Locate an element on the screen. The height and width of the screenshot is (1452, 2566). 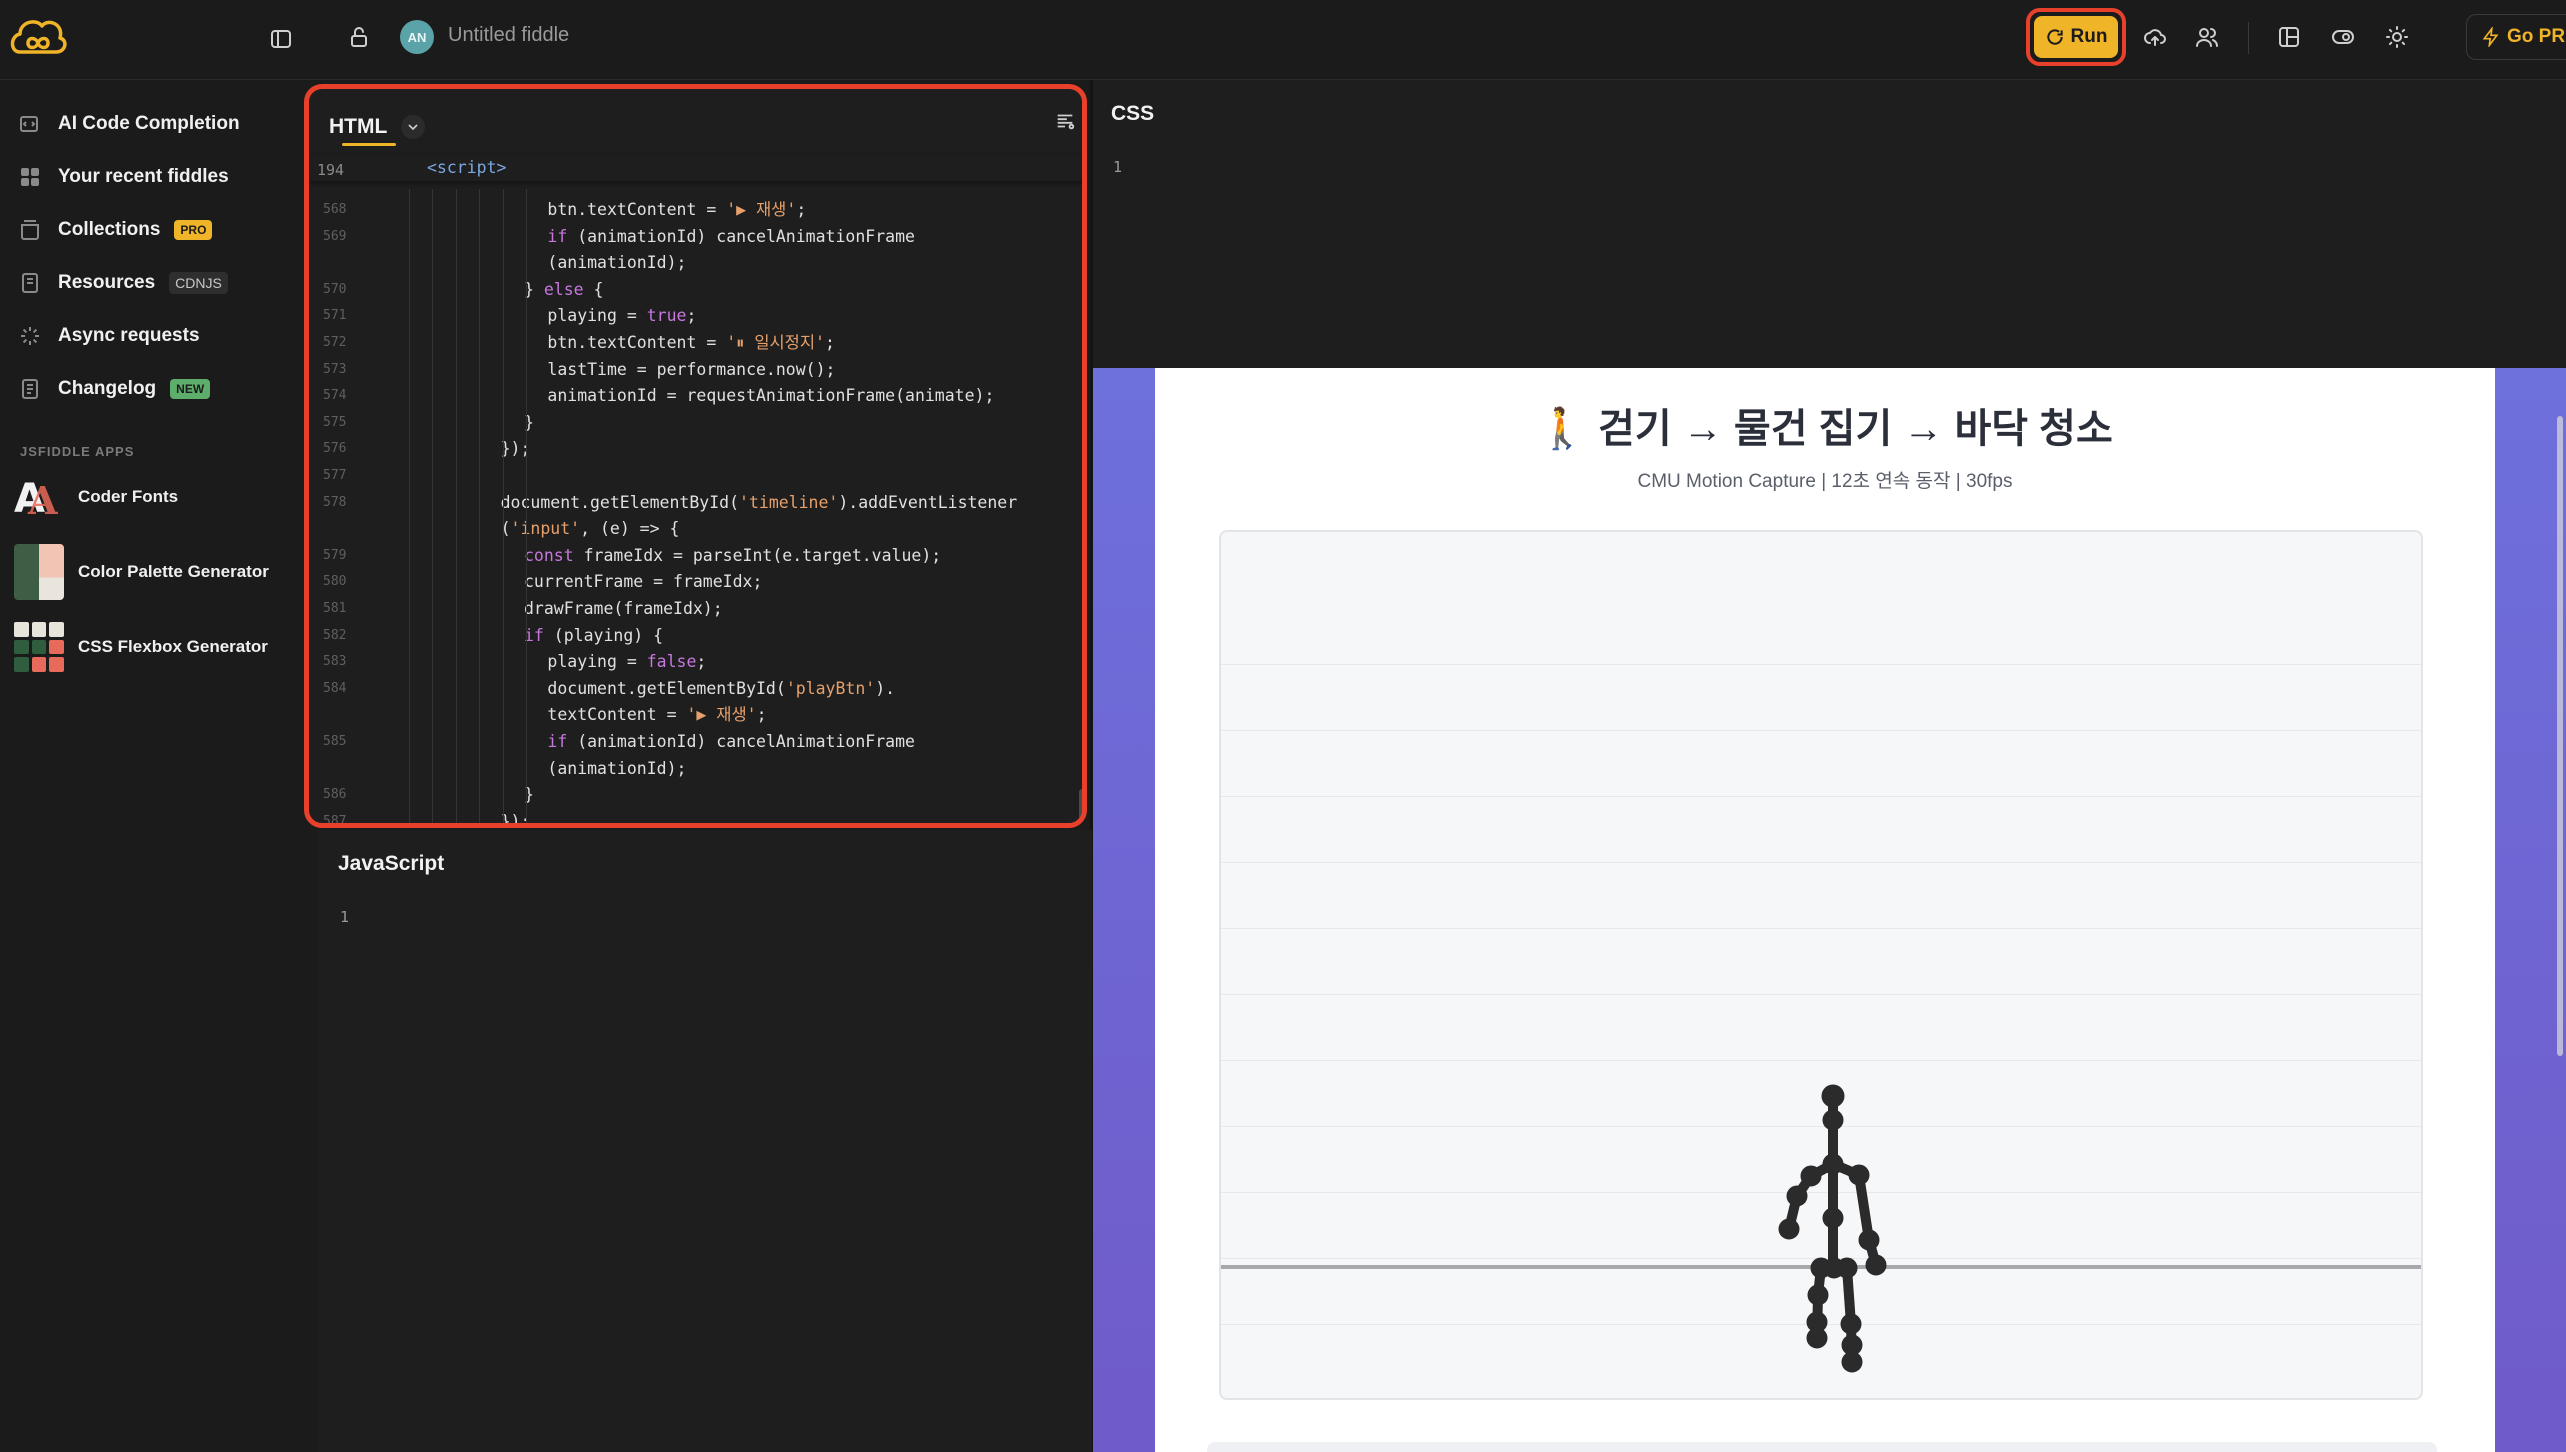
line-number: 194 is located at coordinates (331, 170).